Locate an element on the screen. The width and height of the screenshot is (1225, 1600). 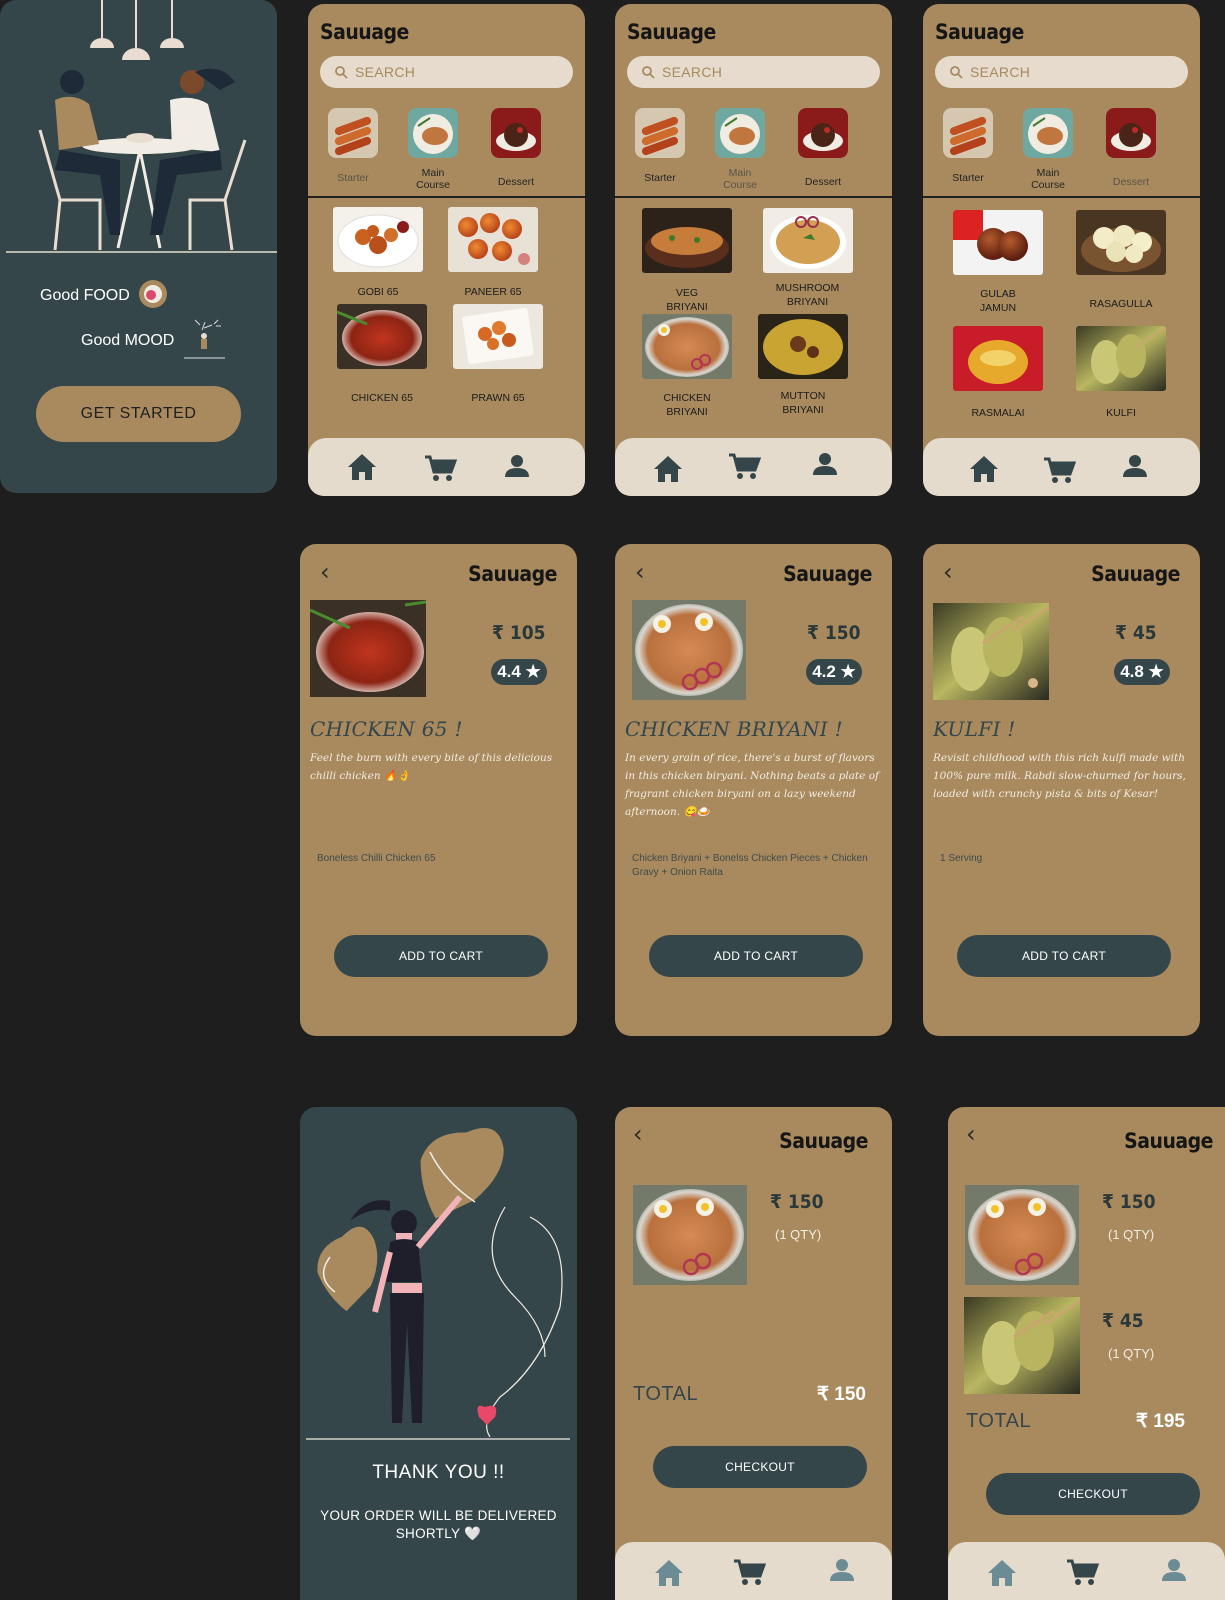
food-item: PANEER 65 is located at coordinates (493, 253).